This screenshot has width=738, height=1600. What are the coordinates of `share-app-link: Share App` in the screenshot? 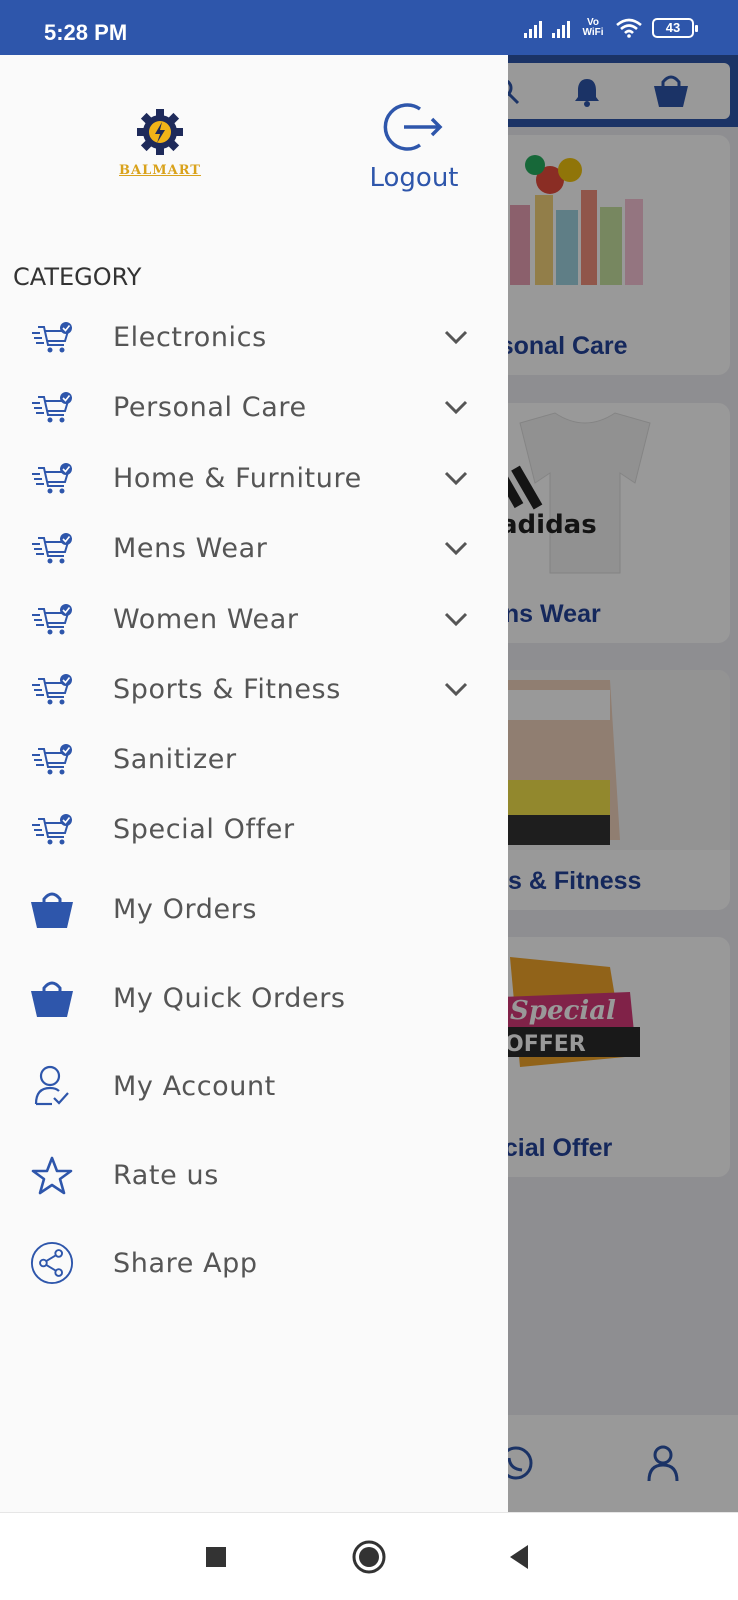 It's located at (254, 1264).